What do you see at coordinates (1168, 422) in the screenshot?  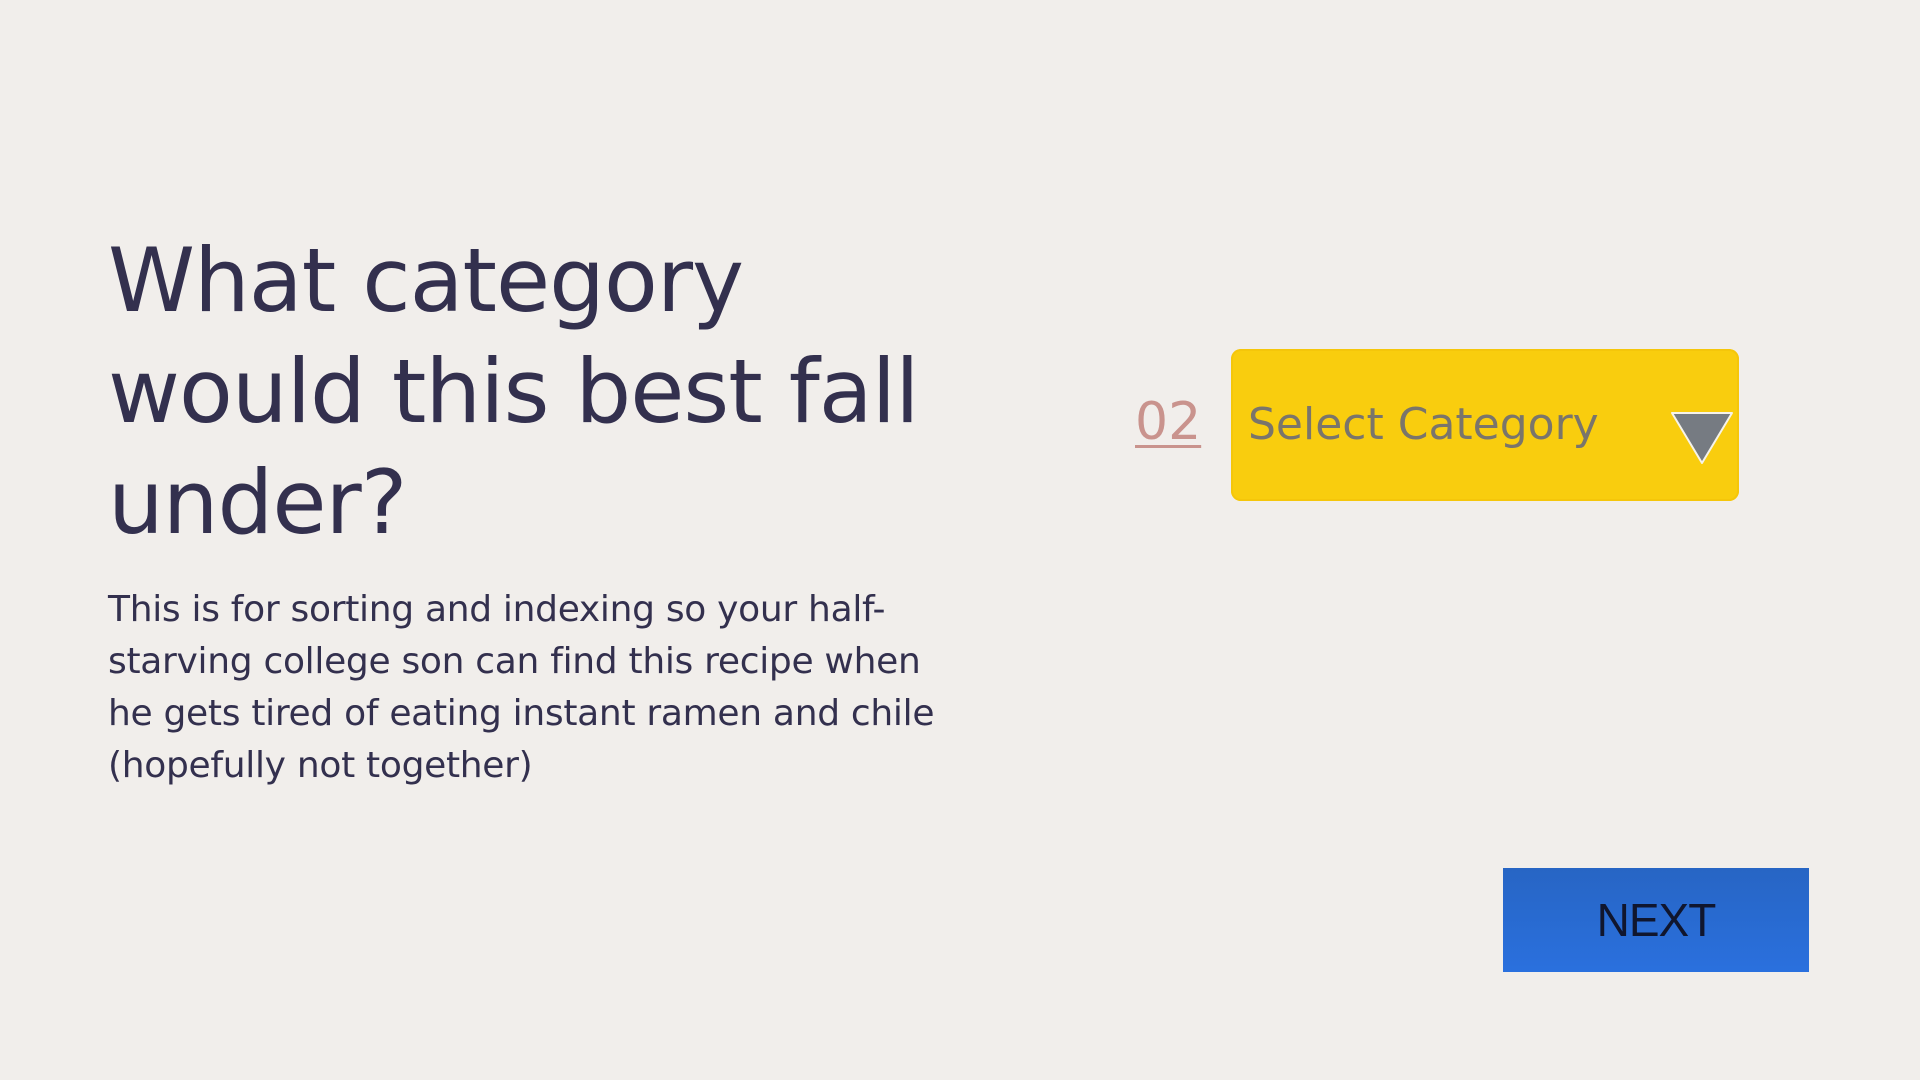 I see `step-number-link: 02` at bounding box center [1168, 422].